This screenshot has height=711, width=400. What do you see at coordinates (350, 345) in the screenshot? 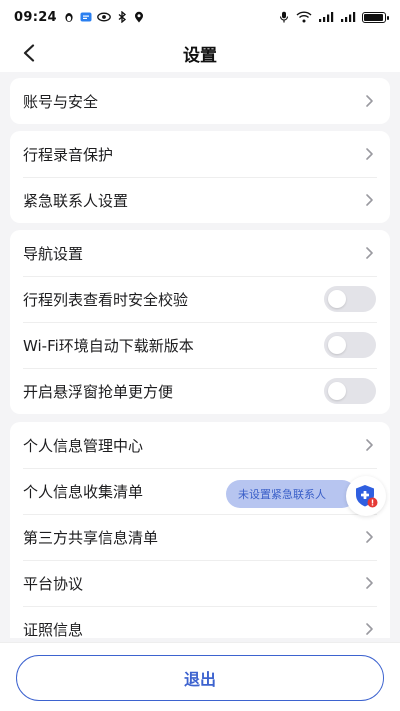
I see `wifi-auto-download-toggle` at bounding box center [350, 345].